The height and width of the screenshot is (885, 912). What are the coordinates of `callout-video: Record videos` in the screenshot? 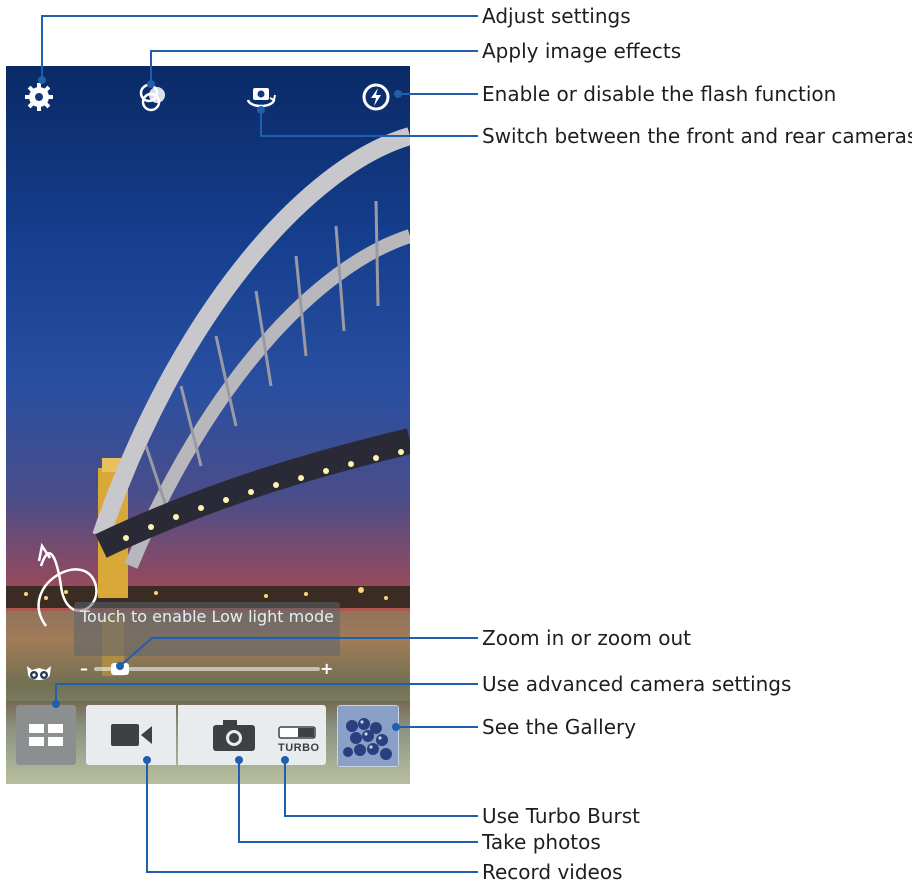 It's located at (552, 872).